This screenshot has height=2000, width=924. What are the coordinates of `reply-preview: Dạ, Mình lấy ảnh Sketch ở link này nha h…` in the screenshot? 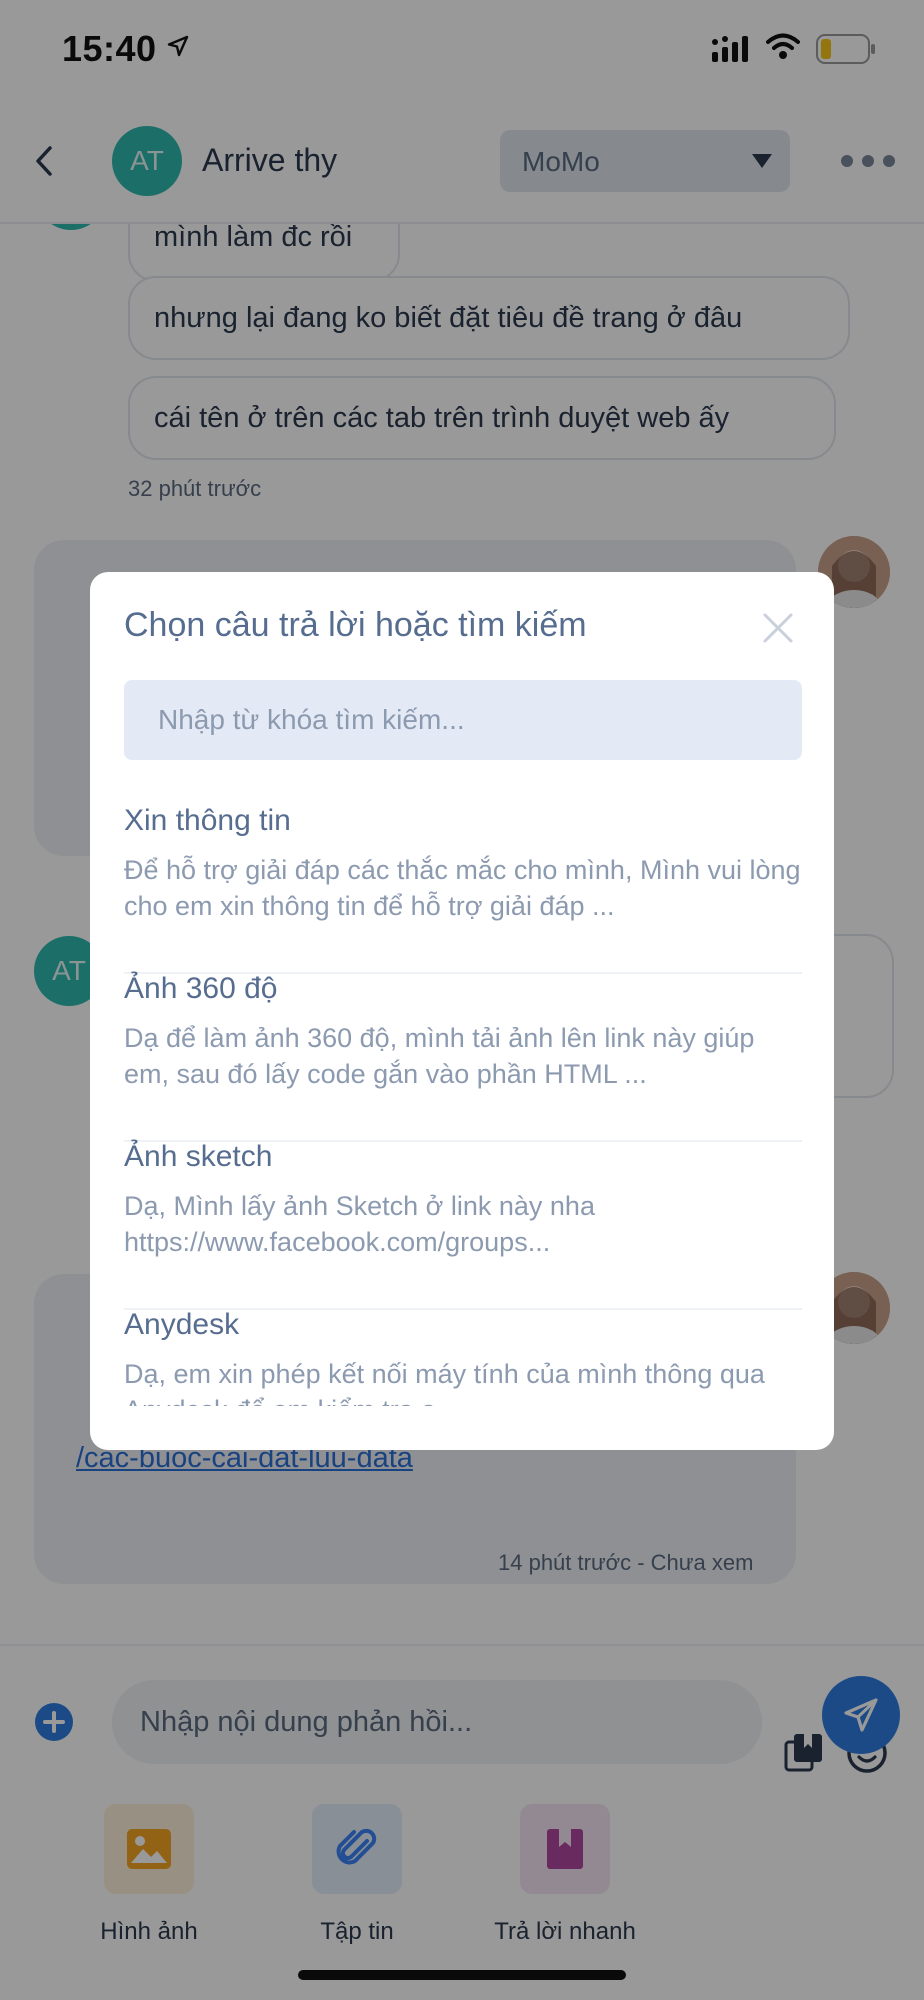 It's located at (359, 1224).